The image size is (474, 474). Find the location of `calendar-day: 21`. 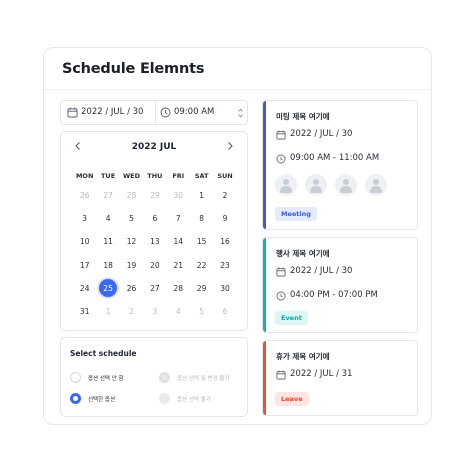

calendar-day: 21 is located at coordinates (178, 265).